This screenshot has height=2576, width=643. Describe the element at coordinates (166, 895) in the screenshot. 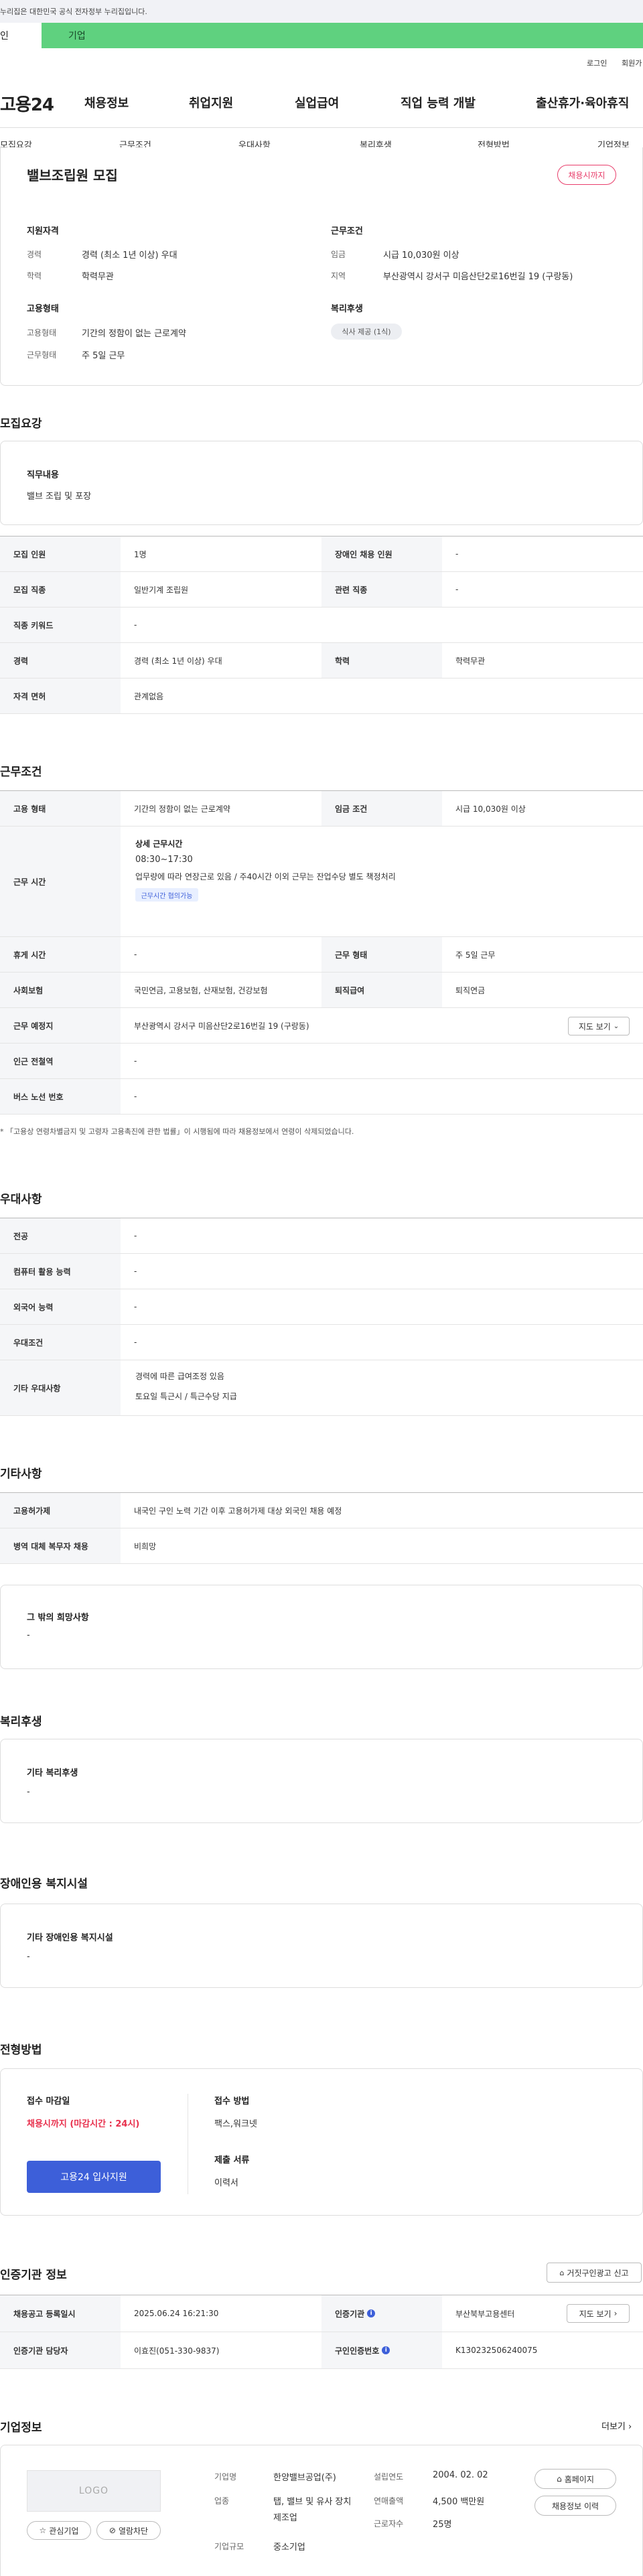

I see `hours-negotiable-tag: 근무시간 협의가능` at that location.